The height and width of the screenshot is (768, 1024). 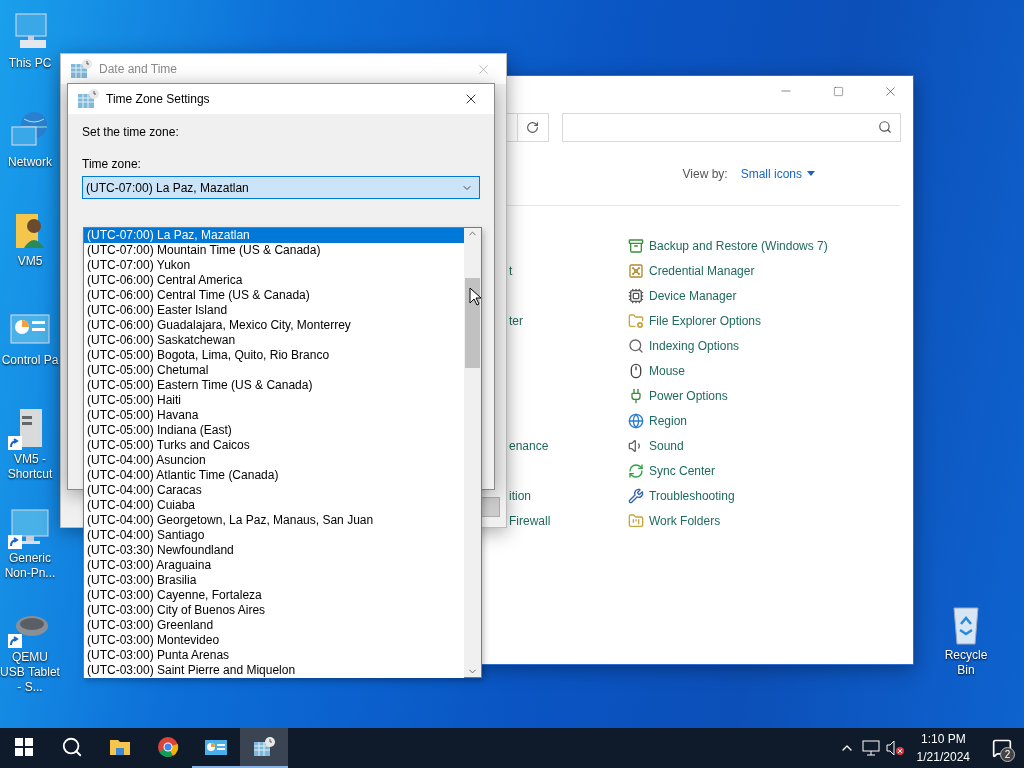 I want to click on refresh-button, so click(x=532, y=127).